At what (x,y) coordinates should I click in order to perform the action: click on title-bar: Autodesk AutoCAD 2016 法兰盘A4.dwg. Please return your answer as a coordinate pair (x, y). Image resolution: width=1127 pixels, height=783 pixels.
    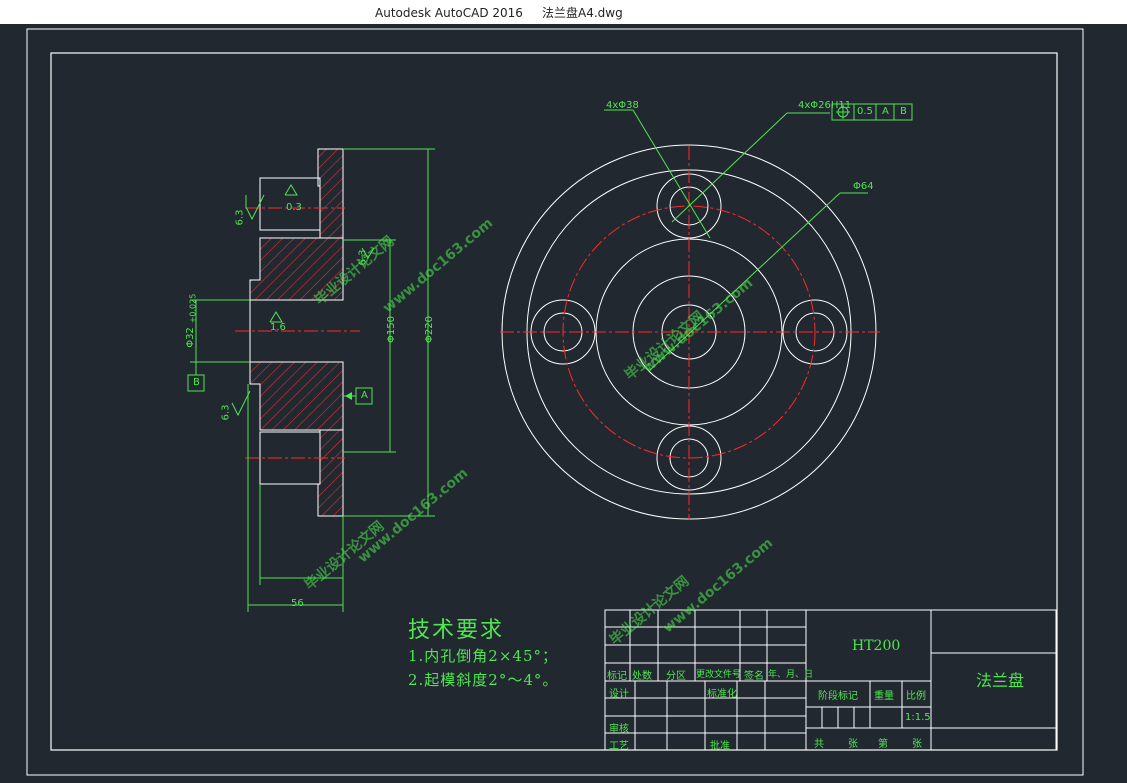
    Looking at the image, I should click on (563, 12).